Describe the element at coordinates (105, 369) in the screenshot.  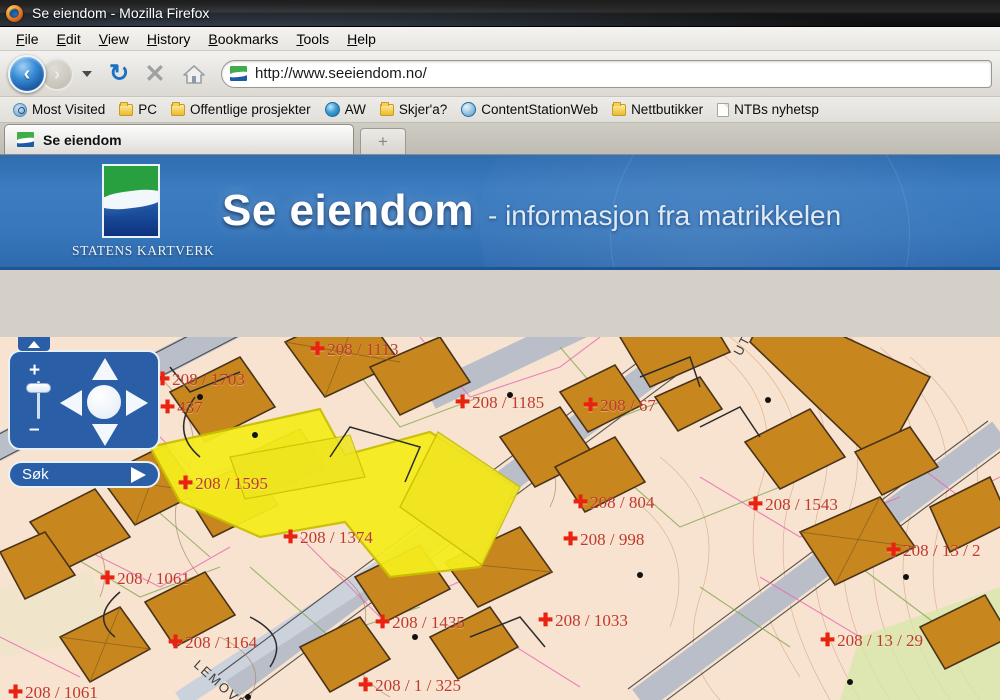
I see `pan-up-button` at that location.